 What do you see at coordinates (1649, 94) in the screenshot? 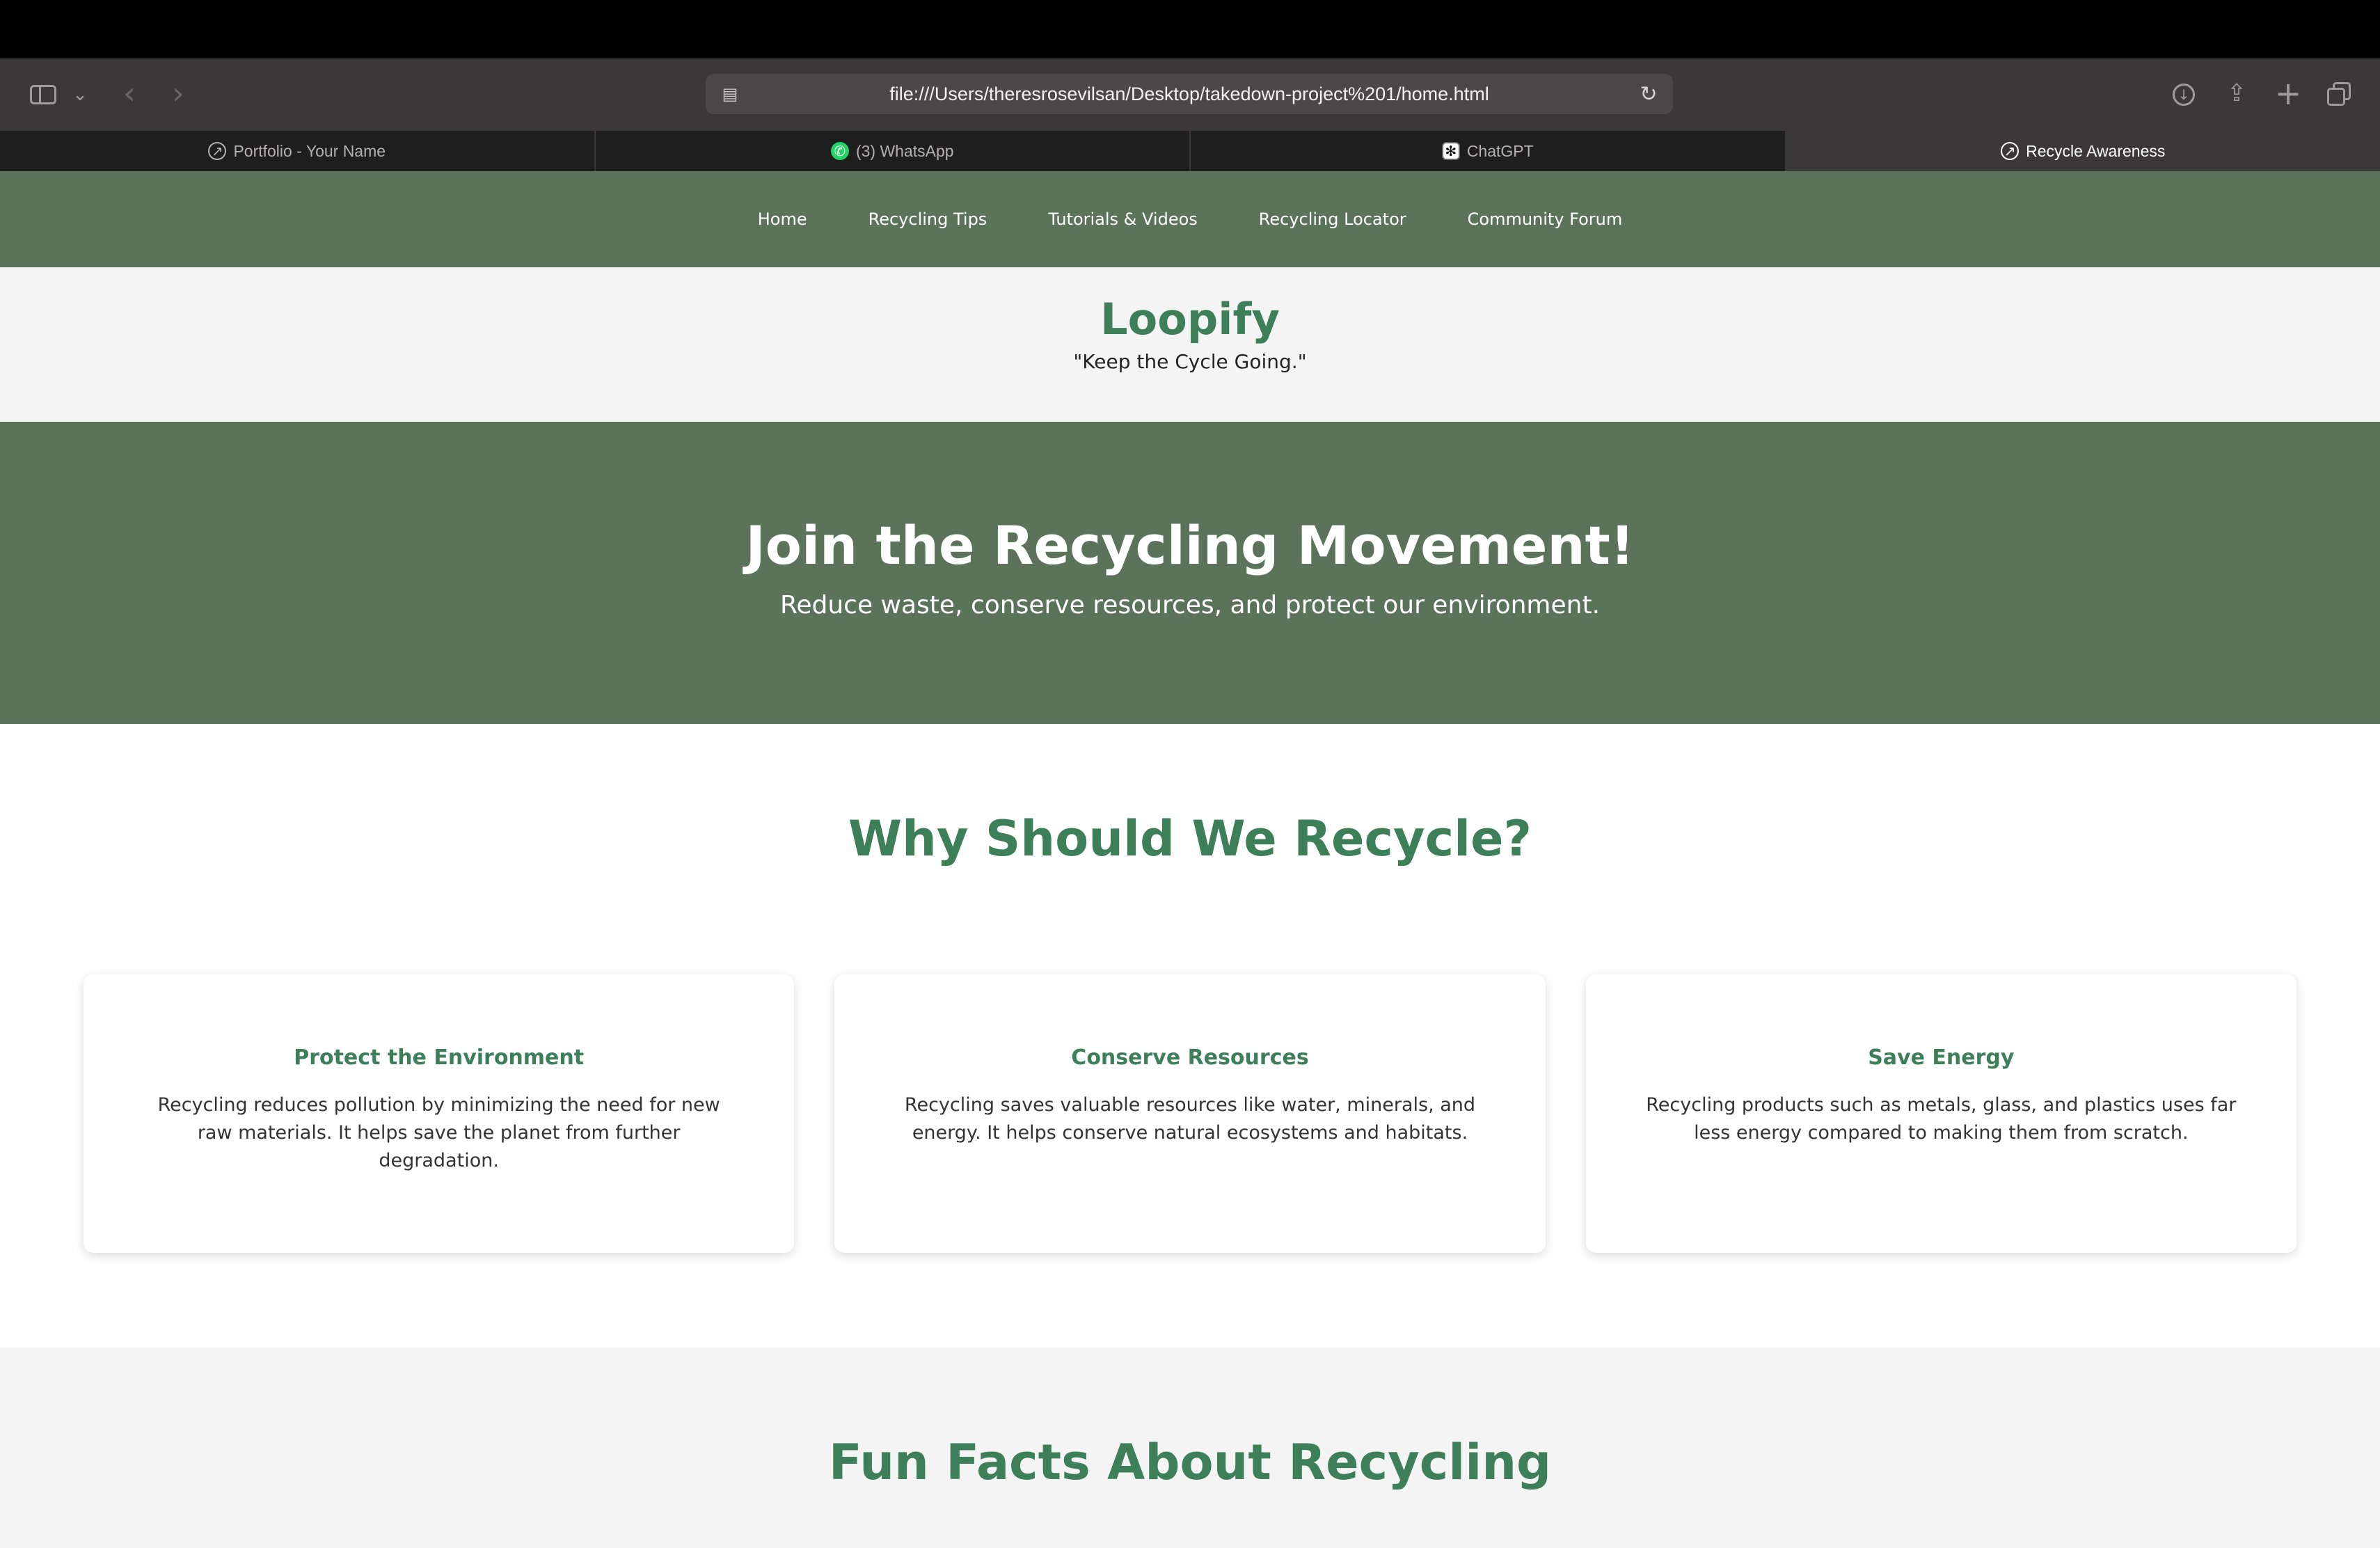
I see `reload-icon: ↻` at bounding box center [1649, 94].